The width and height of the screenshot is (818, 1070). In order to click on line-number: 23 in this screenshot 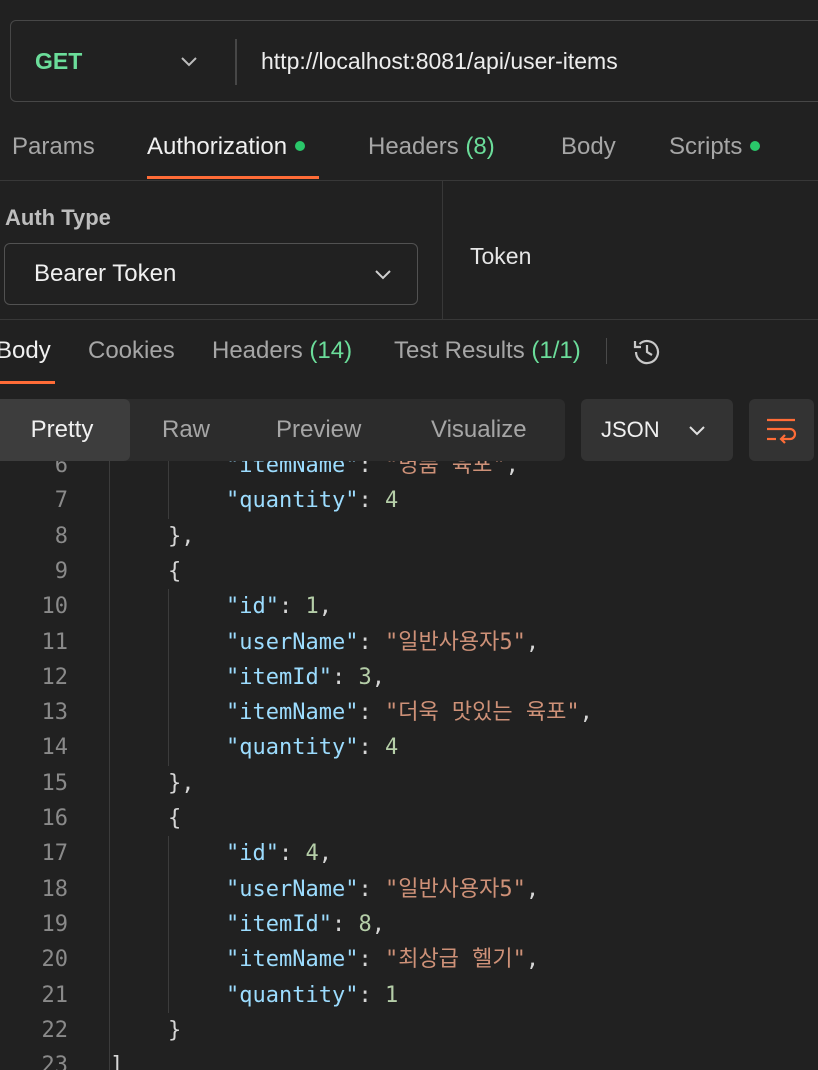, I will do `click(55, 1061)`.